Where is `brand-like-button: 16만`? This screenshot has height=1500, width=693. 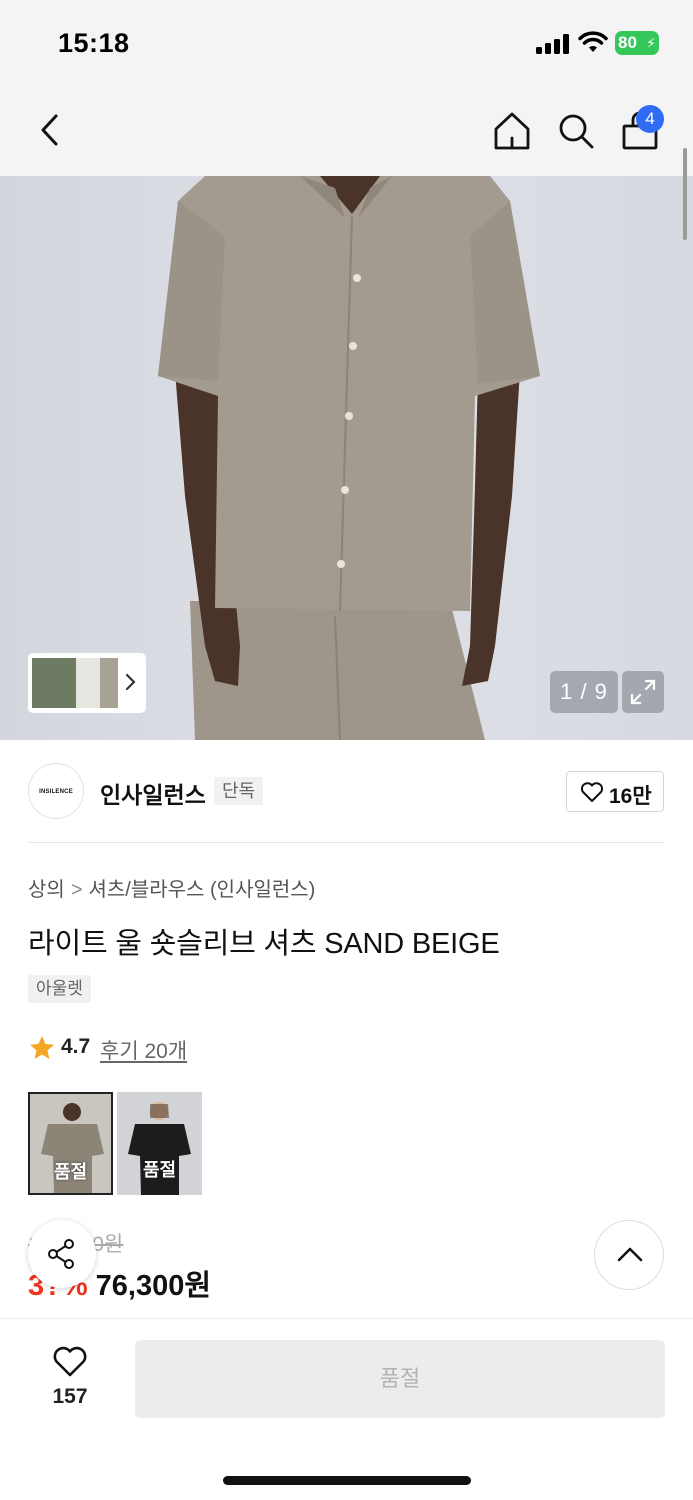 brand-like-button: 16만 is located at coordinates (615, 791).